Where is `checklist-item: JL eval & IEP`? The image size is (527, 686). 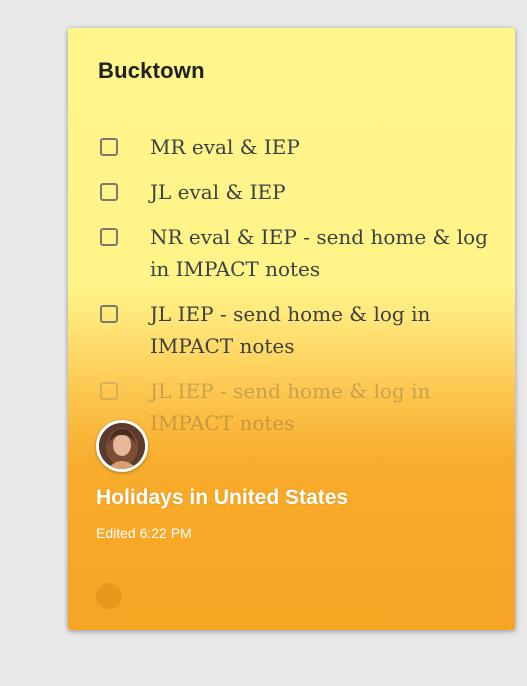 checklist-item: JL eval & IEP is located at coordinates (298, 192).